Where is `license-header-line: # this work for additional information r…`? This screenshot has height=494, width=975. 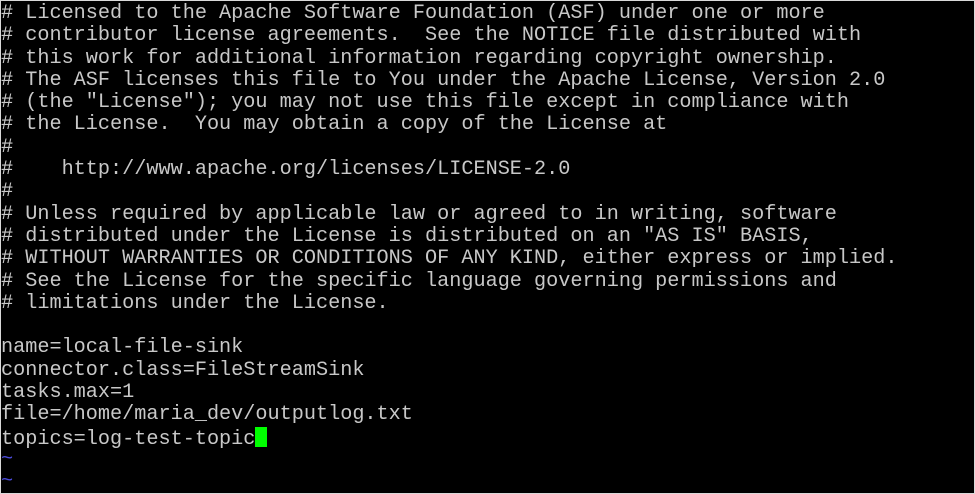
license-header-line: # this work for additional information r… is located at coordinates (419, 58).